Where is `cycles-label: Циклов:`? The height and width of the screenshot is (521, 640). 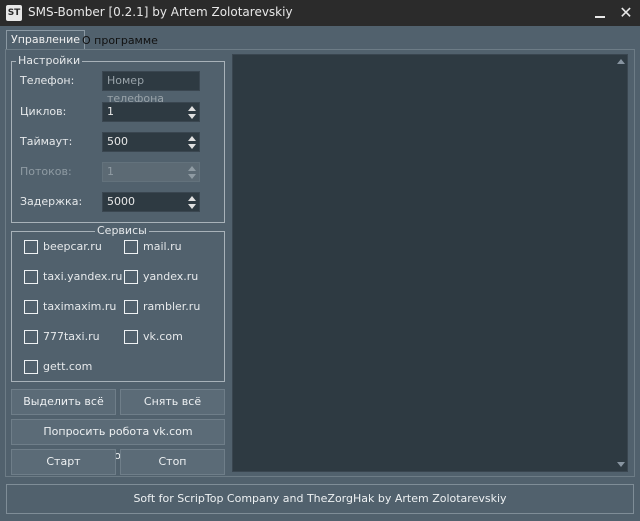
cycles-label: Циклов: is located at coordinates (43, 111).